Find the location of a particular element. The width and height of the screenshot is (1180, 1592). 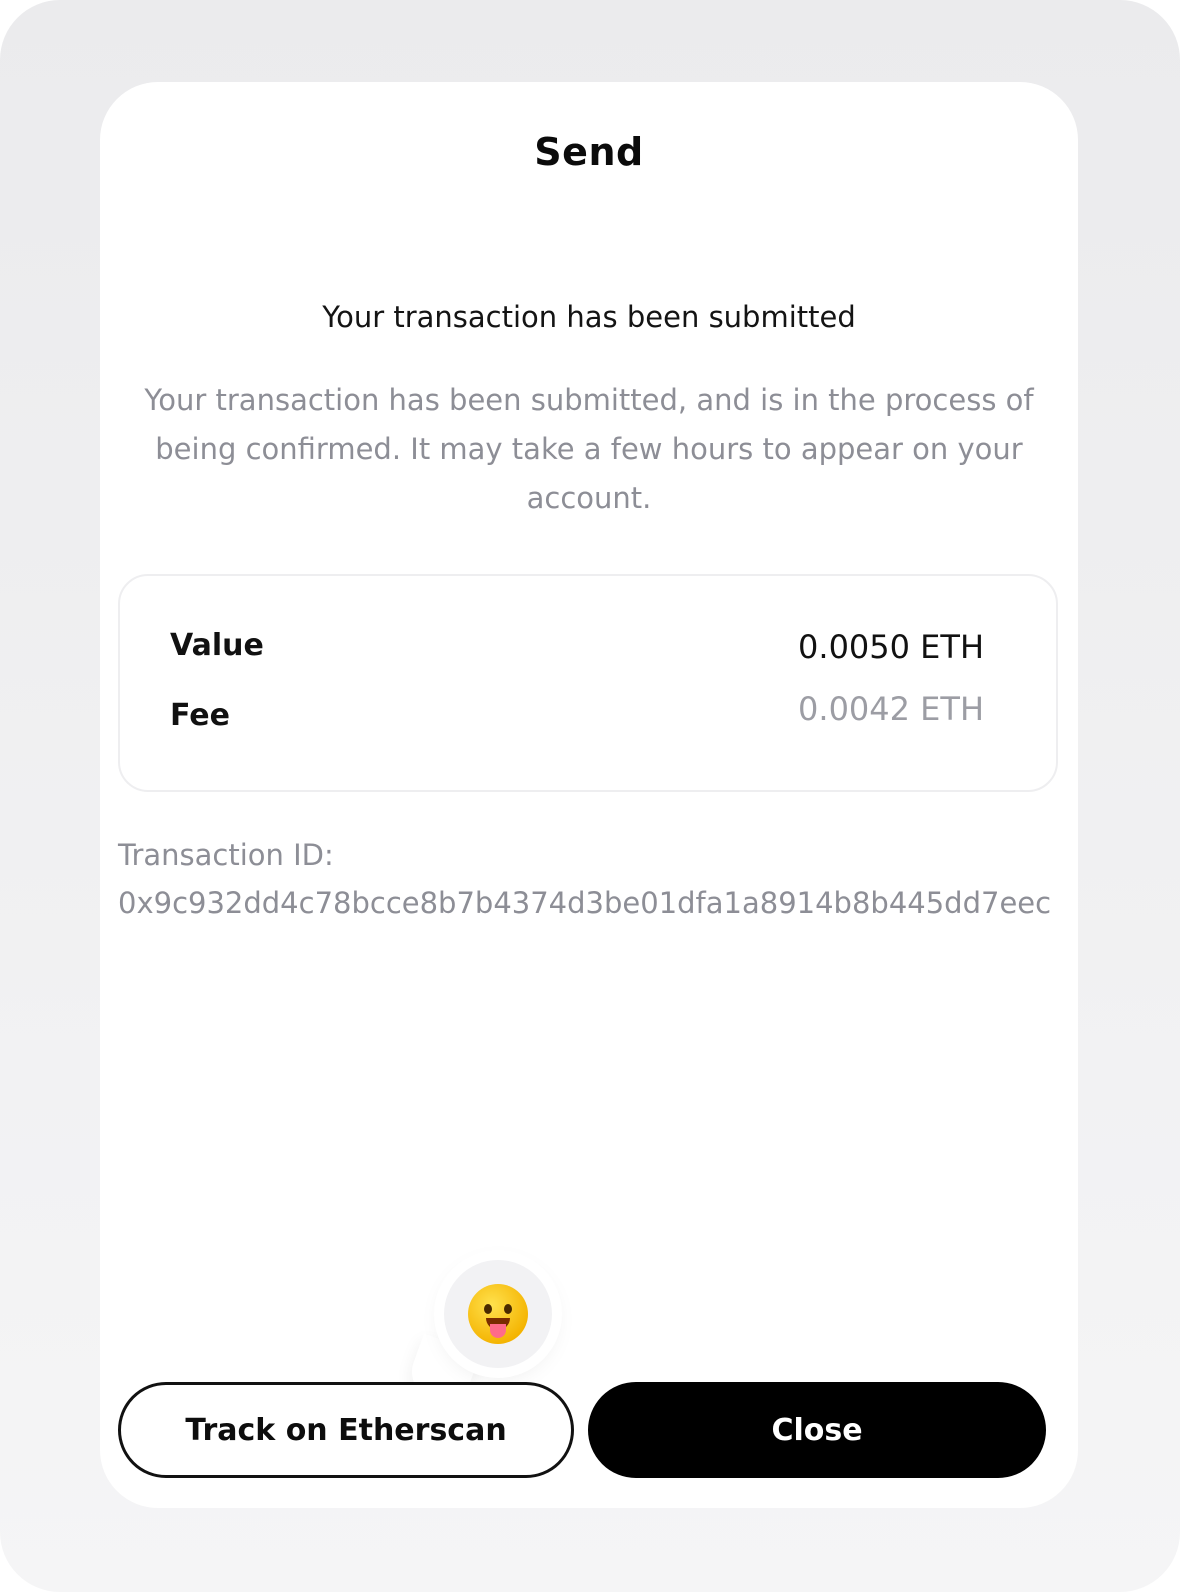

modal-title: Send is located at coordinates (589, 152).